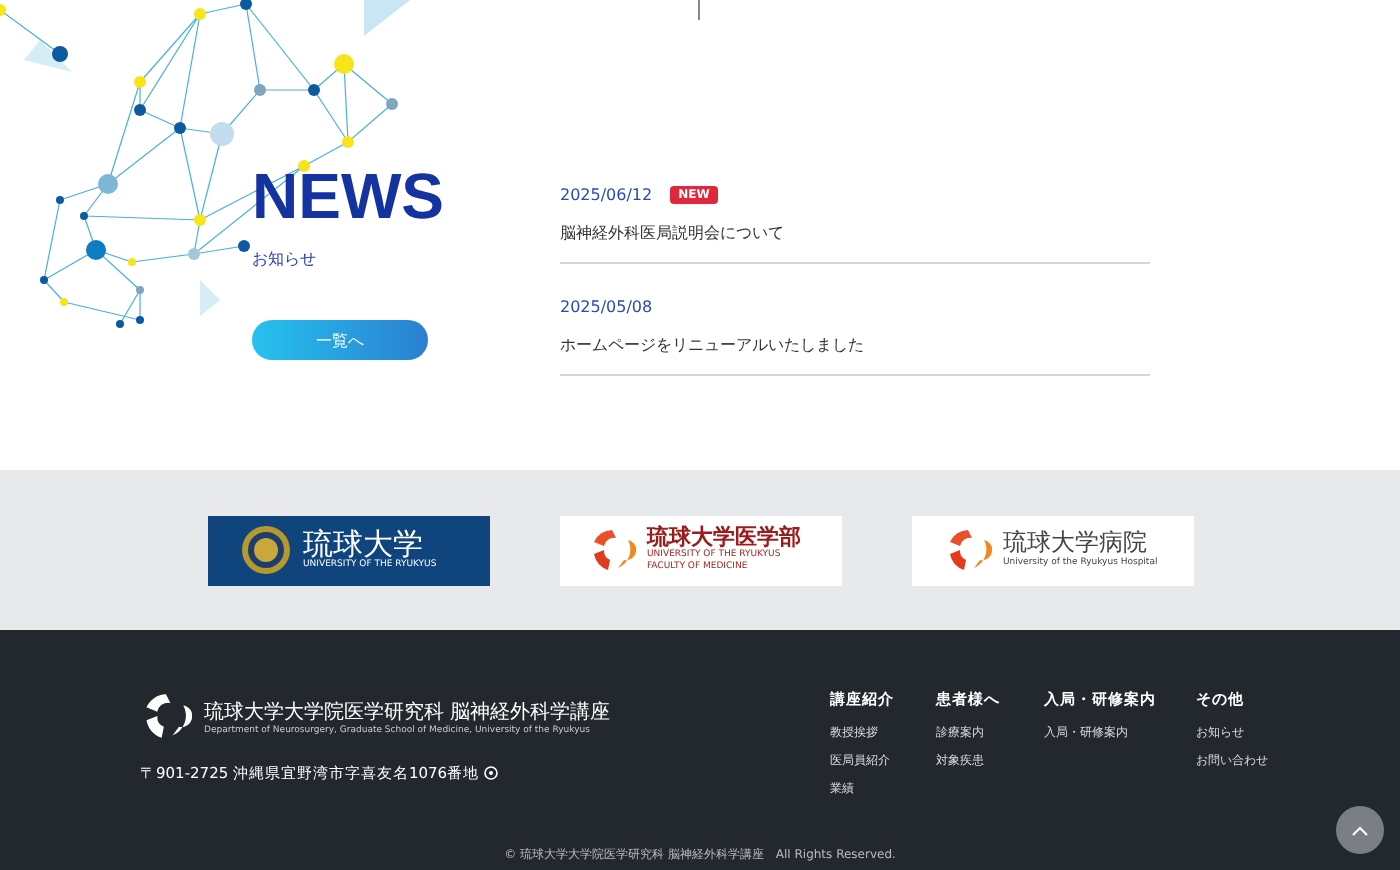  I want to click on banner-title: 琉球大学, so click(363, 544).